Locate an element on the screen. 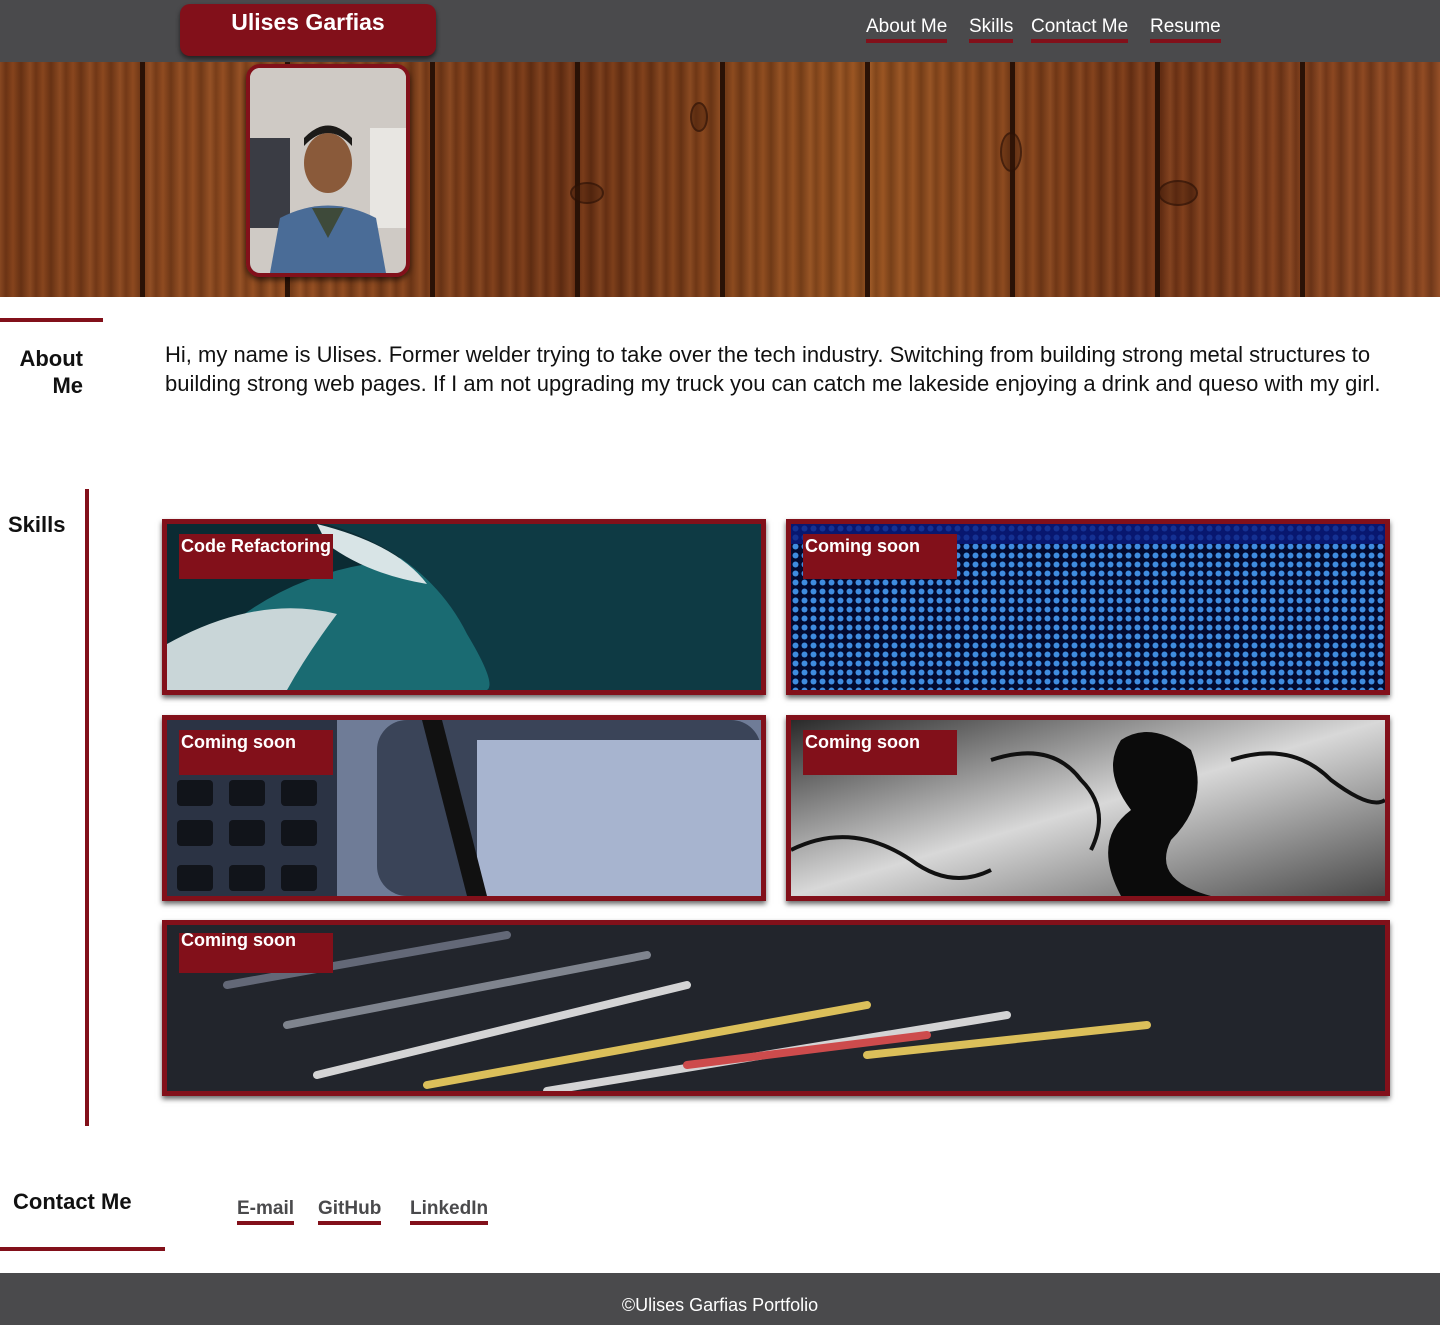  profile-photo is located at coordinates (328, 170).